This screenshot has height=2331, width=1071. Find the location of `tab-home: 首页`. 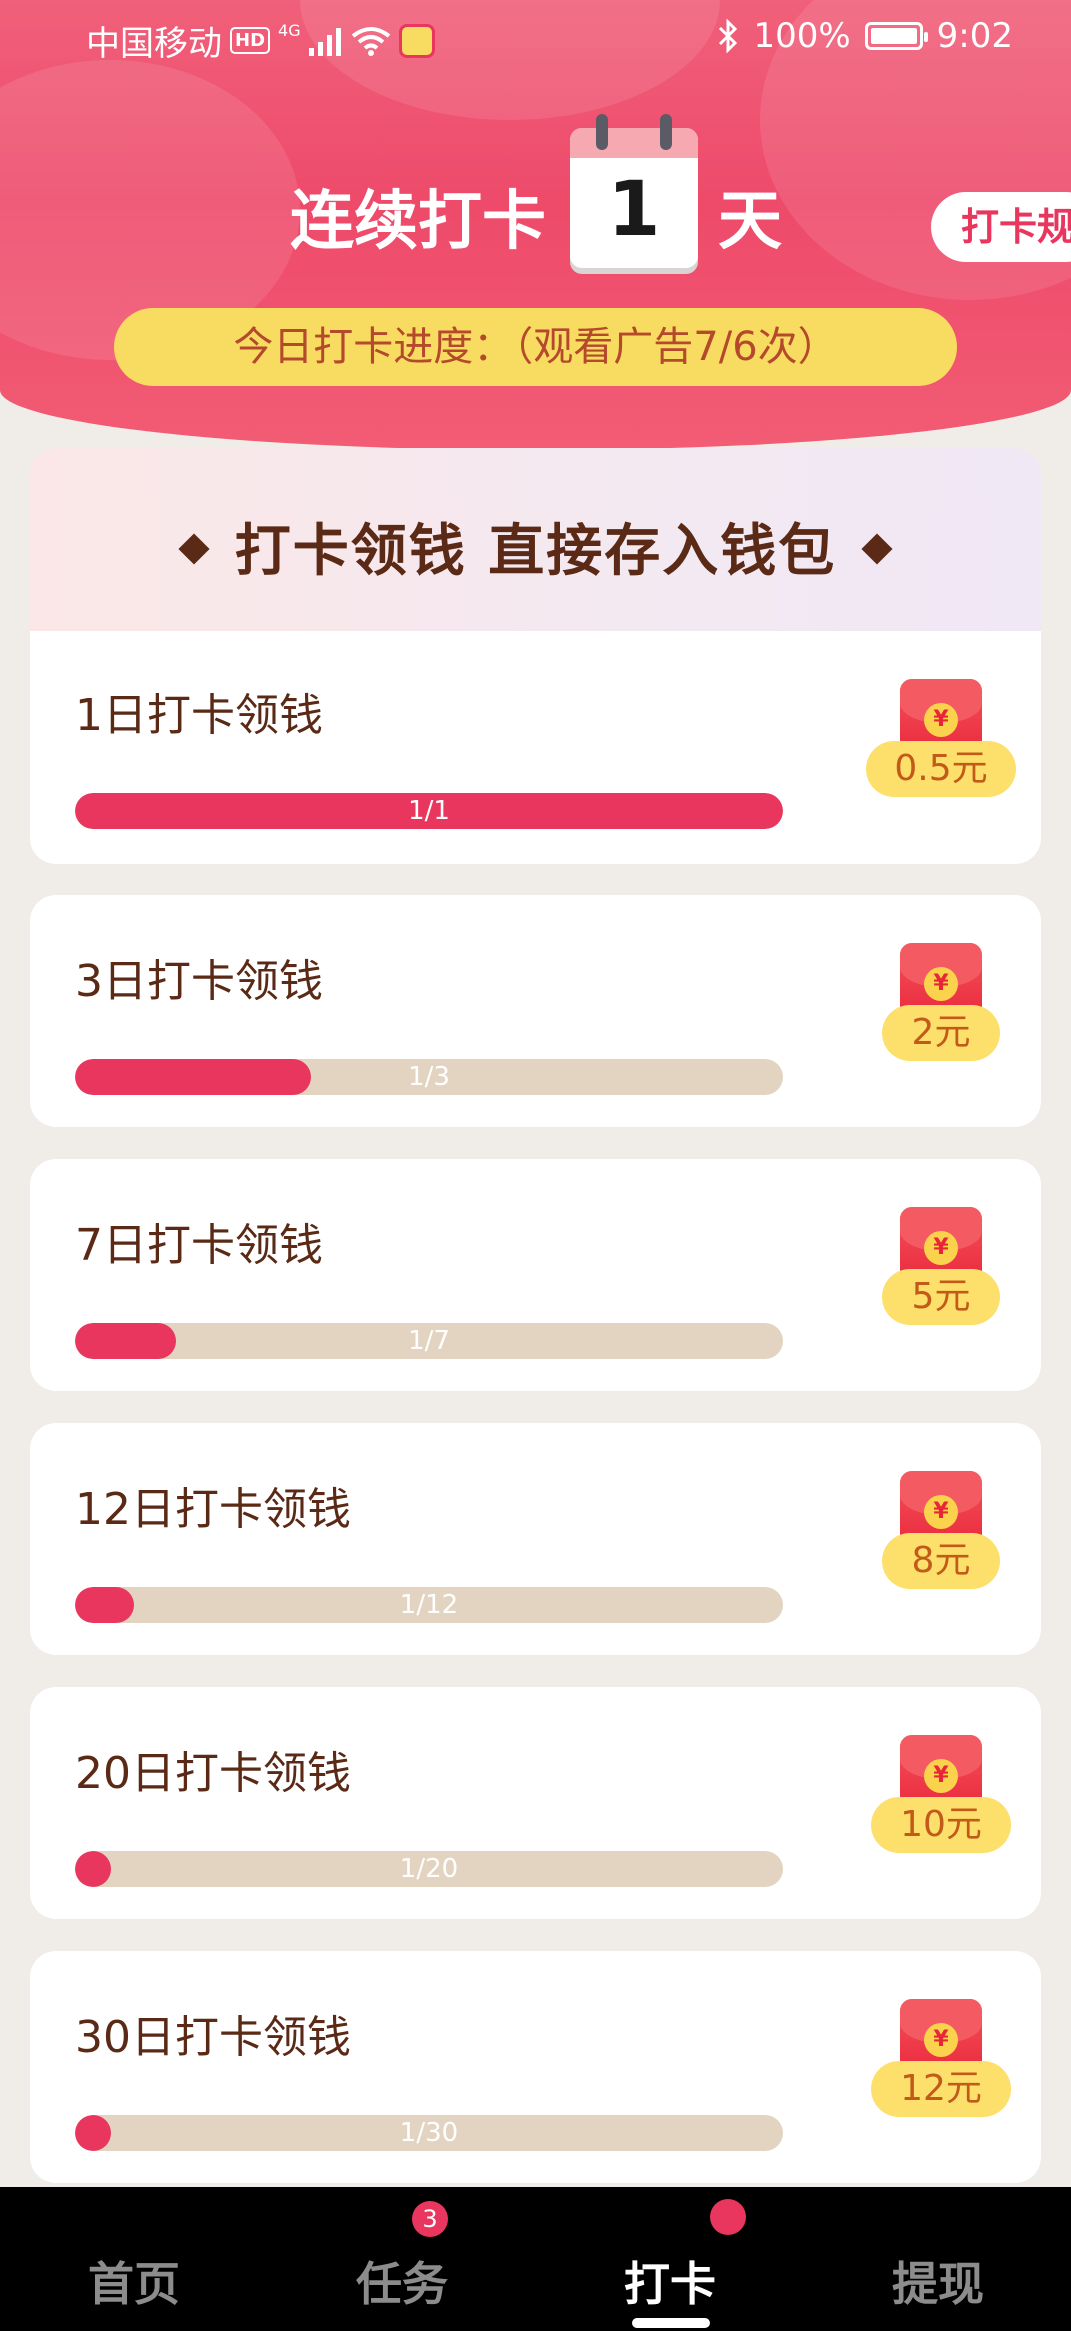

tab-home: 首页 is located at coordinates (134, 2259).